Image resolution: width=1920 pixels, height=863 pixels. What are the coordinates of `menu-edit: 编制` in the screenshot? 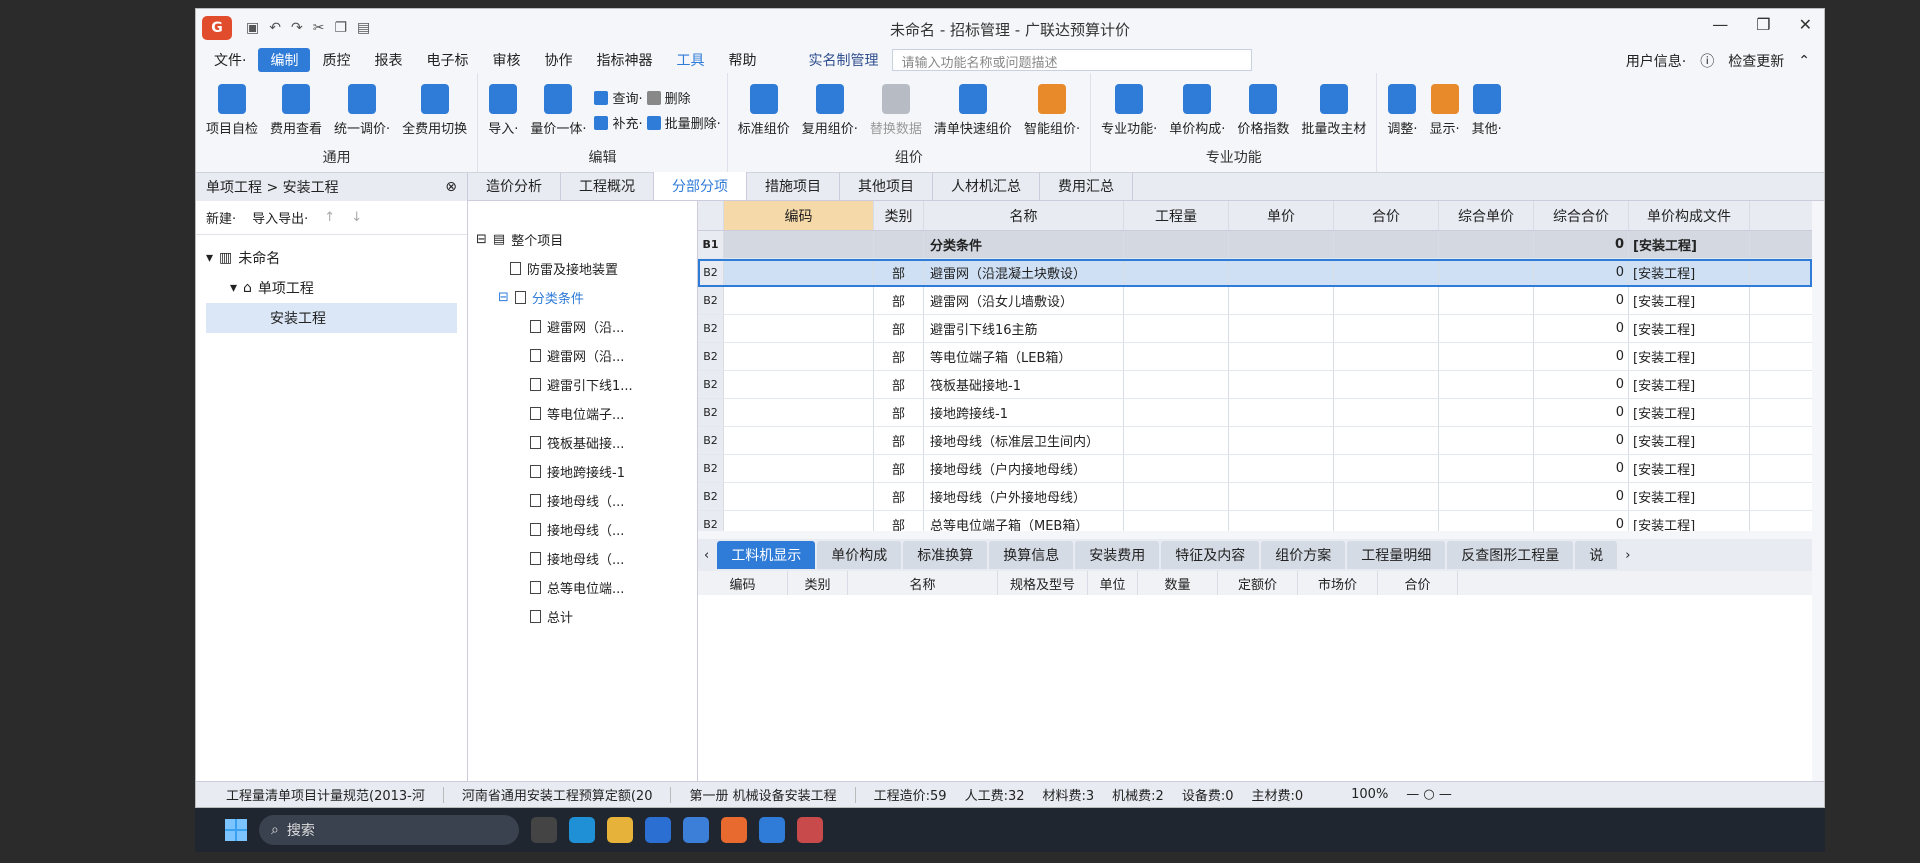 It's located at (284, 60).